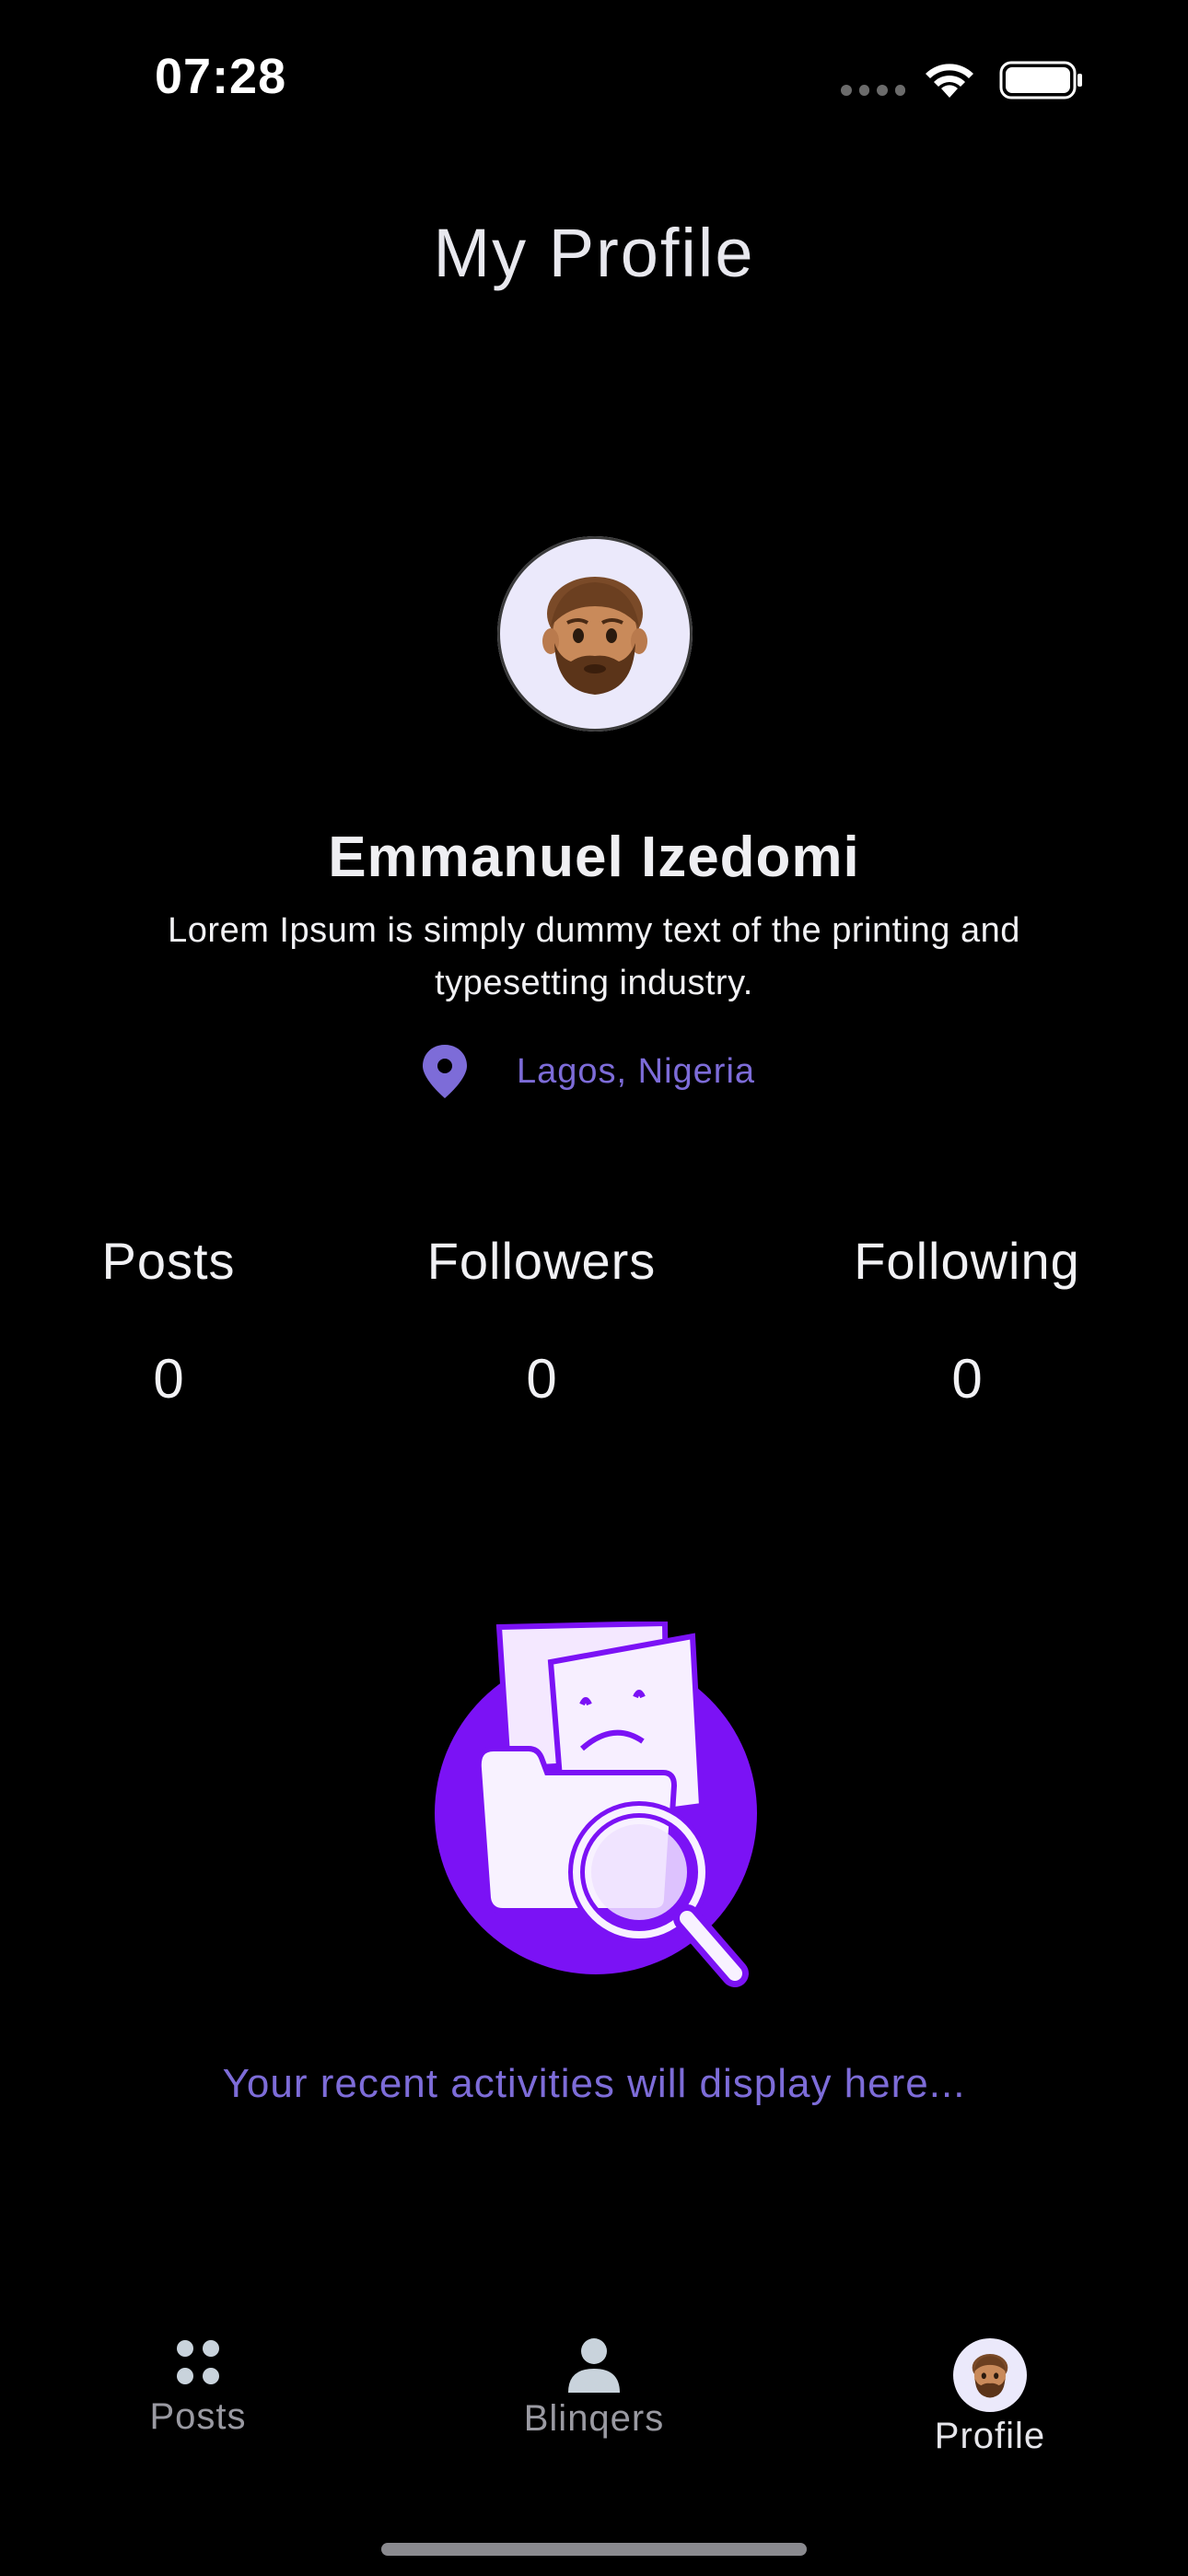 The width and height of the screenshot is (1188, 2576). I want to click on dots-grid-icon, so click(198, 2362).